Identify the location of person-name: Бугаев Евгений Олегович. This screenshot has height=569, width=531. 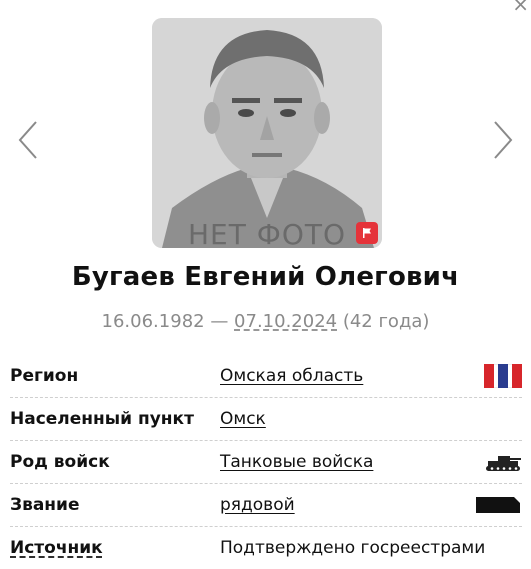
(265, 277).